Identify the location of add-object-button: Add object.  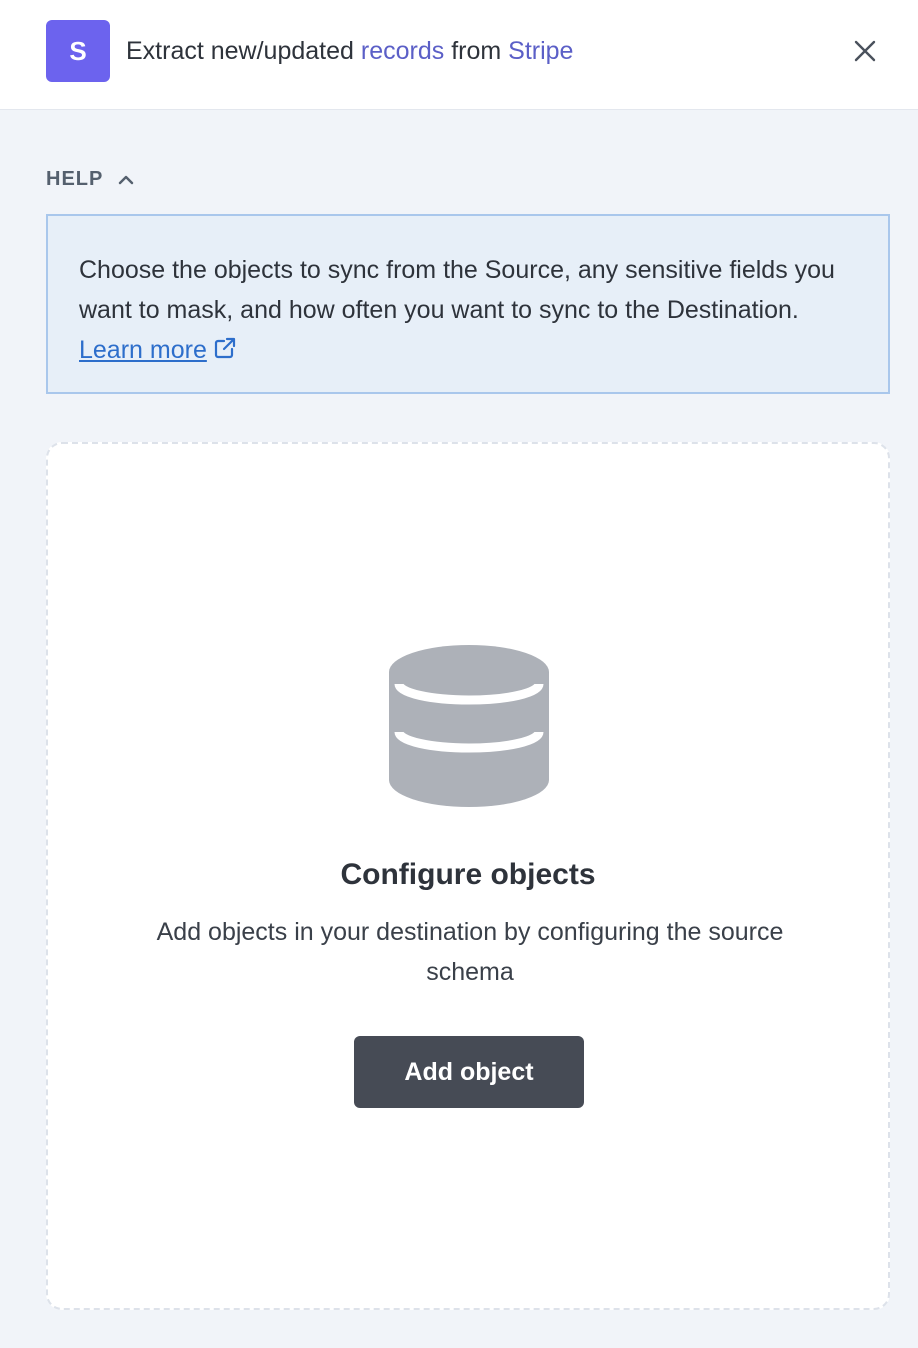
(469, 1072).